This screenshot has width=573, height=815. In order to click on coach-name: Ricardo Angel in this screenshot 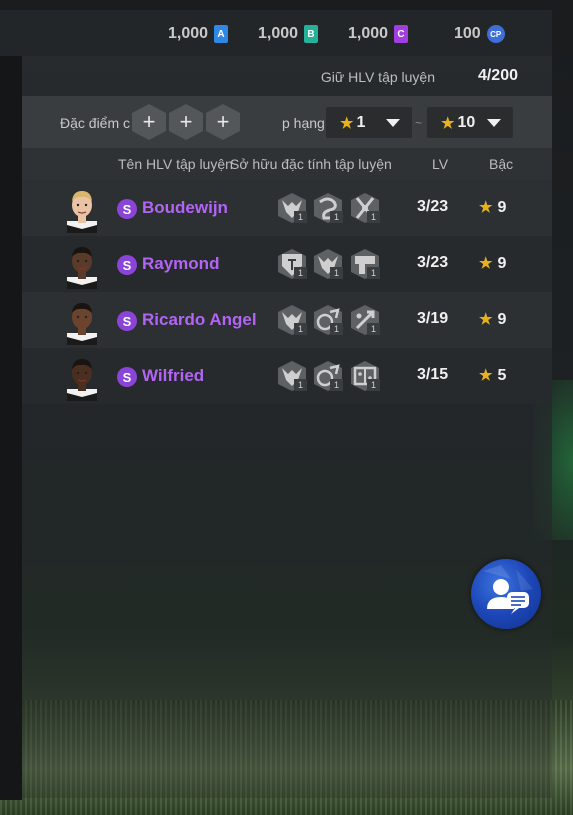, I will do `click(199, 319)`.